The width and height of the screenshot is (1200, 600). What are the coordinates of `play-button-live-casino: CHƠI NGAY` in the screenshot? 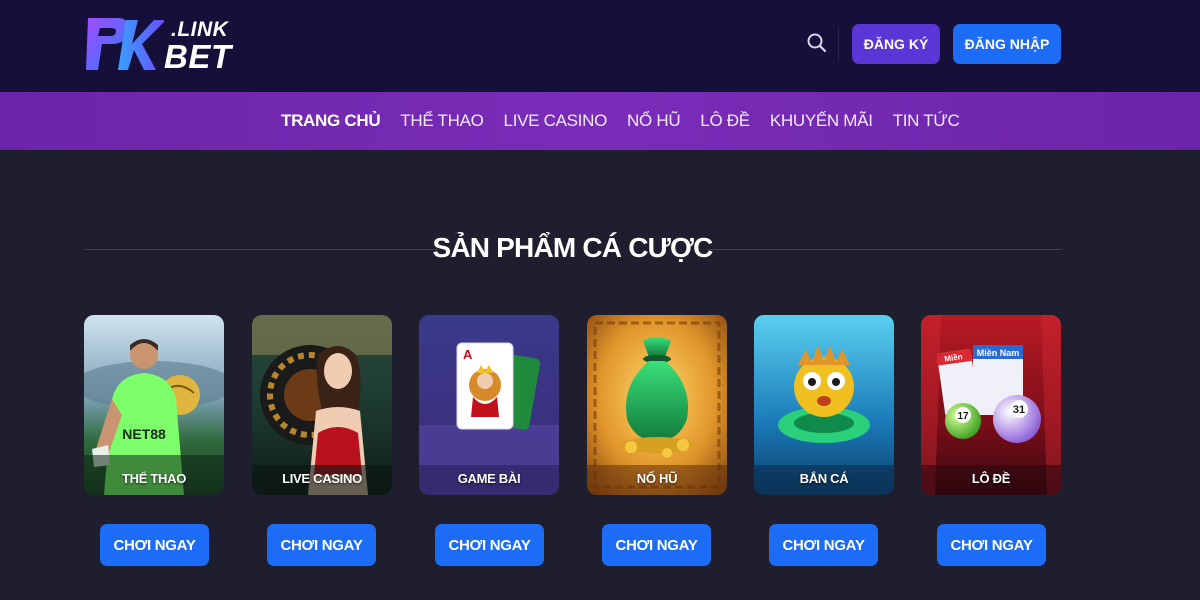 It's located at (321, 545).